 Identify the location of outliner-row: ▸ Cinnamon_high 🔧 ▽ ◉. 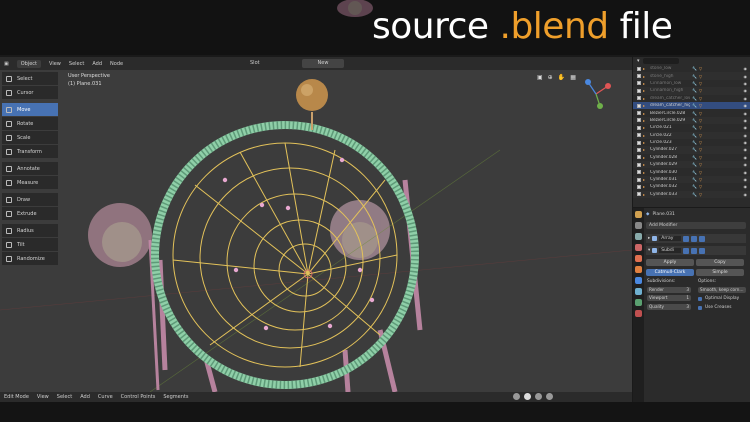
(691, 91).